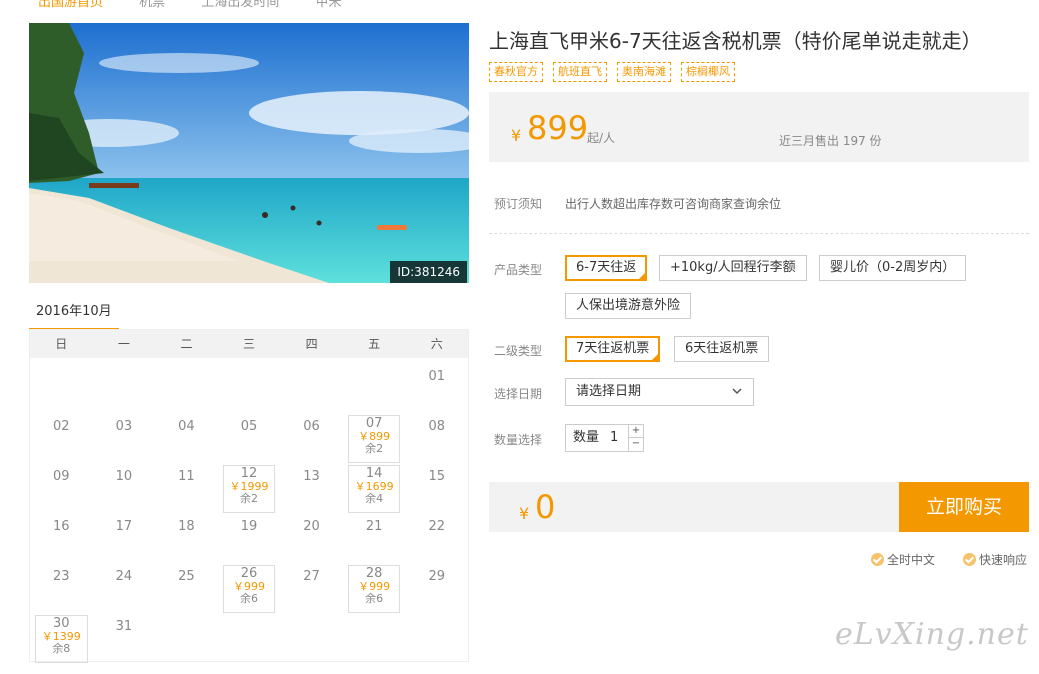 Image resolution: width=1039 pixels, height=674 pixels. I want to click on calendar-day-number: 29, so click(436, 576).